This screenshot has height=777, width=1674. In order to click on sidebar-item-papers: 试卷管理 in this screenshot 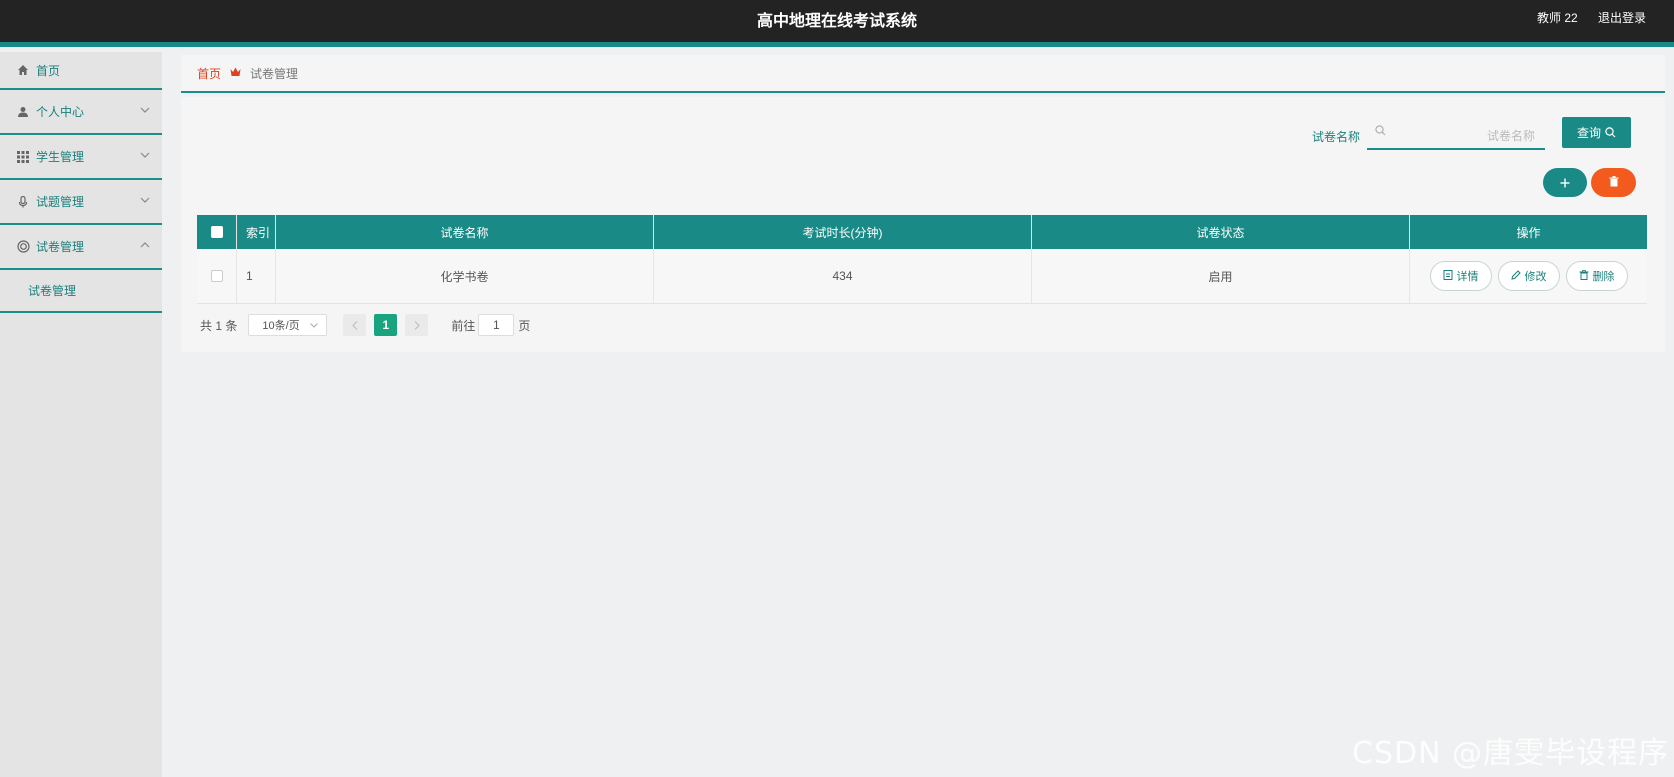, I will do `click(81, 247)`.